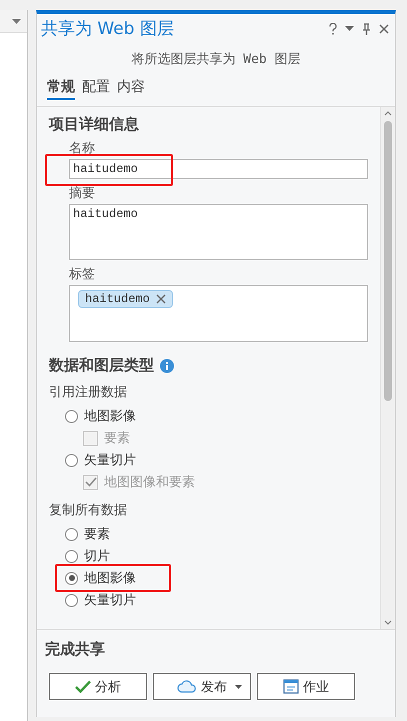 The width and height of the screenshot is (407, 721). What do you see at coordinates (117, 299) in the screenshot?
I see `tag-label: haitudemo` at bounding box center [117, 299].